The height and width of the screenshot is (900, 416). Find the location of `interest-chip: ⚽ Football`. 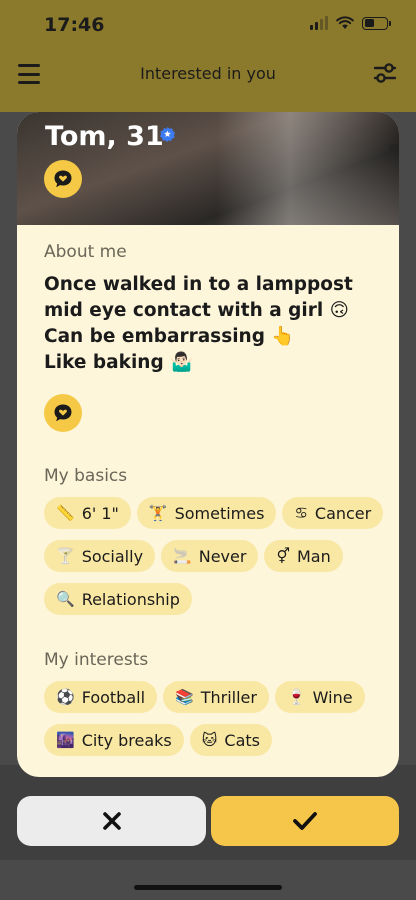

interest-chip: ⚽ Football is located at coordinates (101, 697).